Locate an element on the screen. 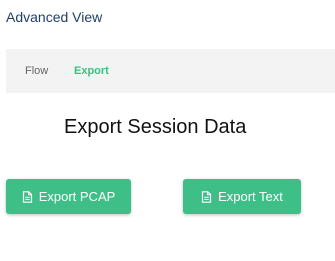 This screenshot has height=261, width=335. export-pcap-button: Export PCAP is located at coordinates (68, 196).